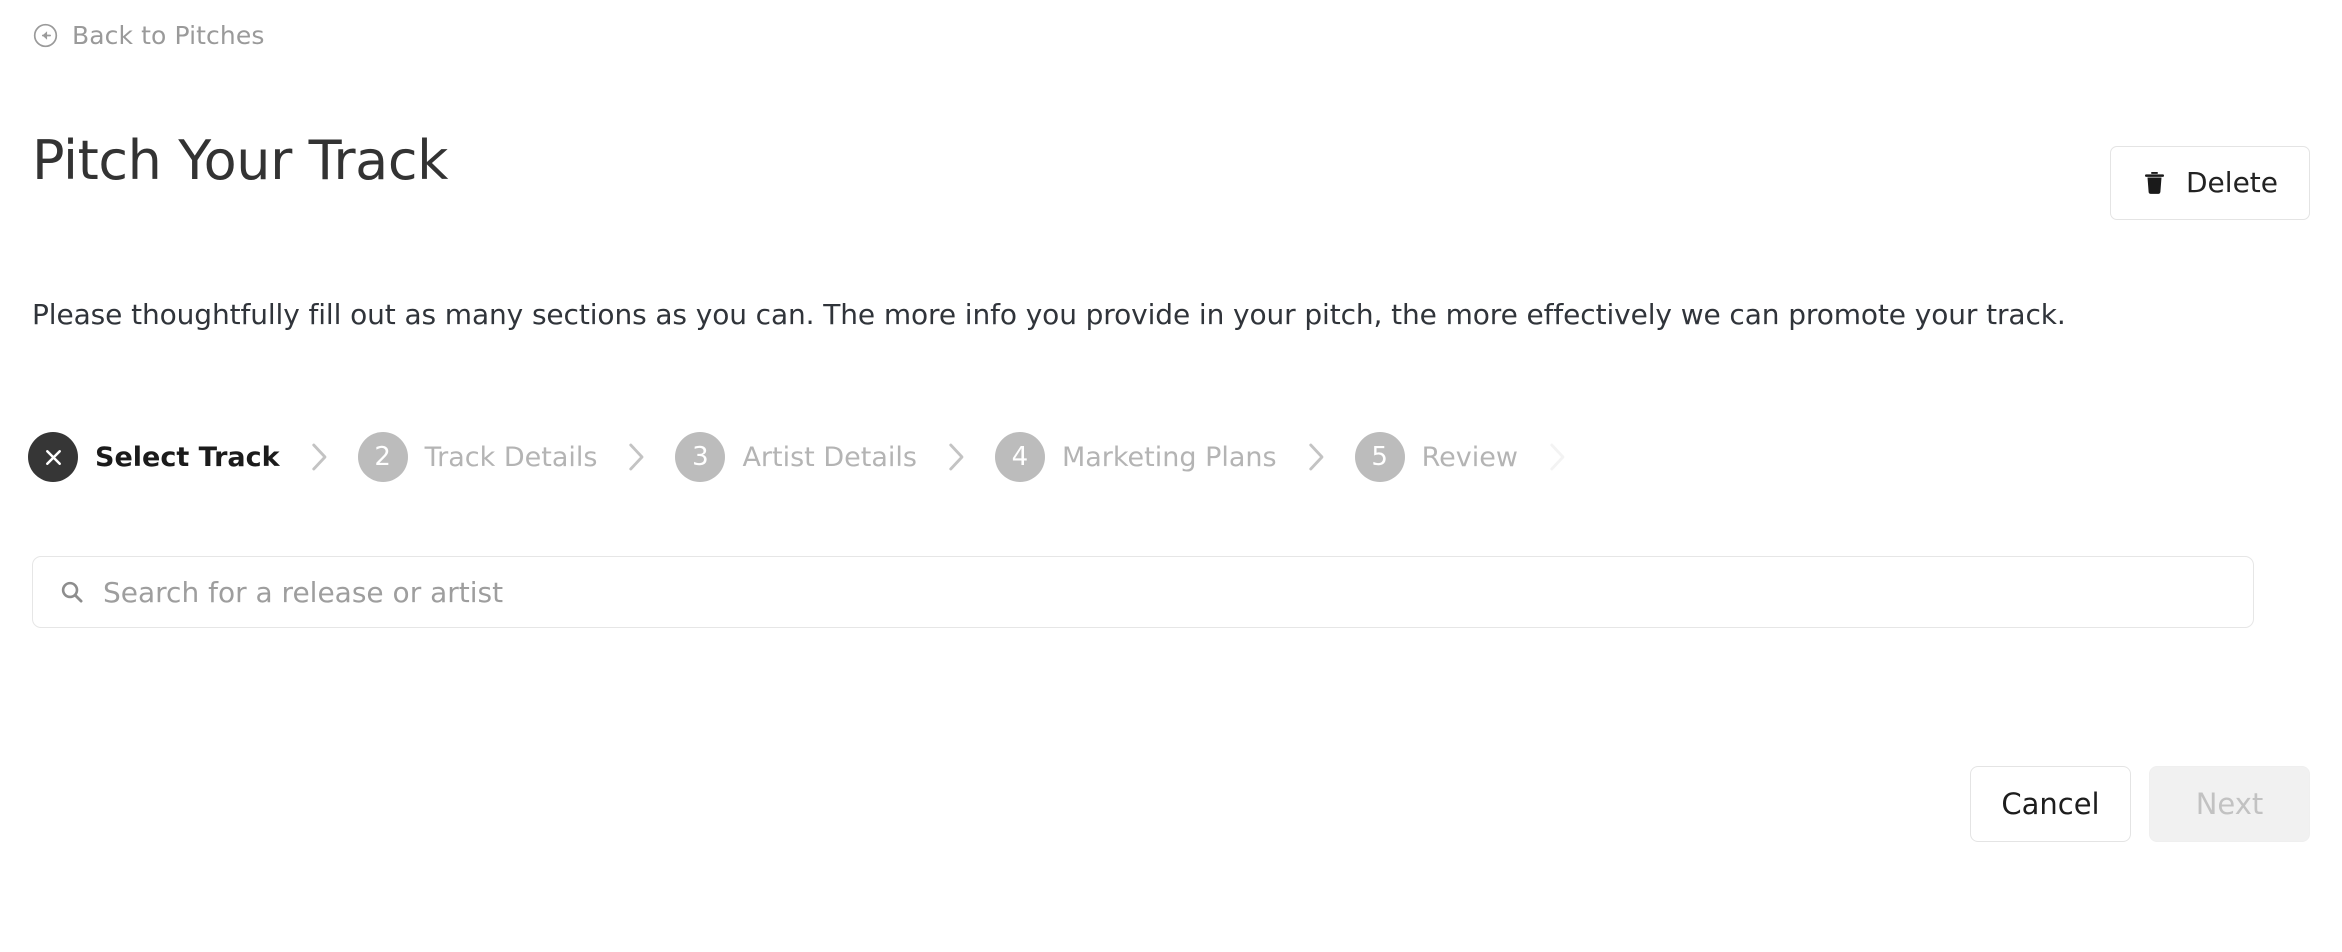 The height and width of the screenshot is (952, 2342). Describe the element at coordinates (168, 35) in the screenshot. I see `back-link-label: Back to Pitches` at that location.